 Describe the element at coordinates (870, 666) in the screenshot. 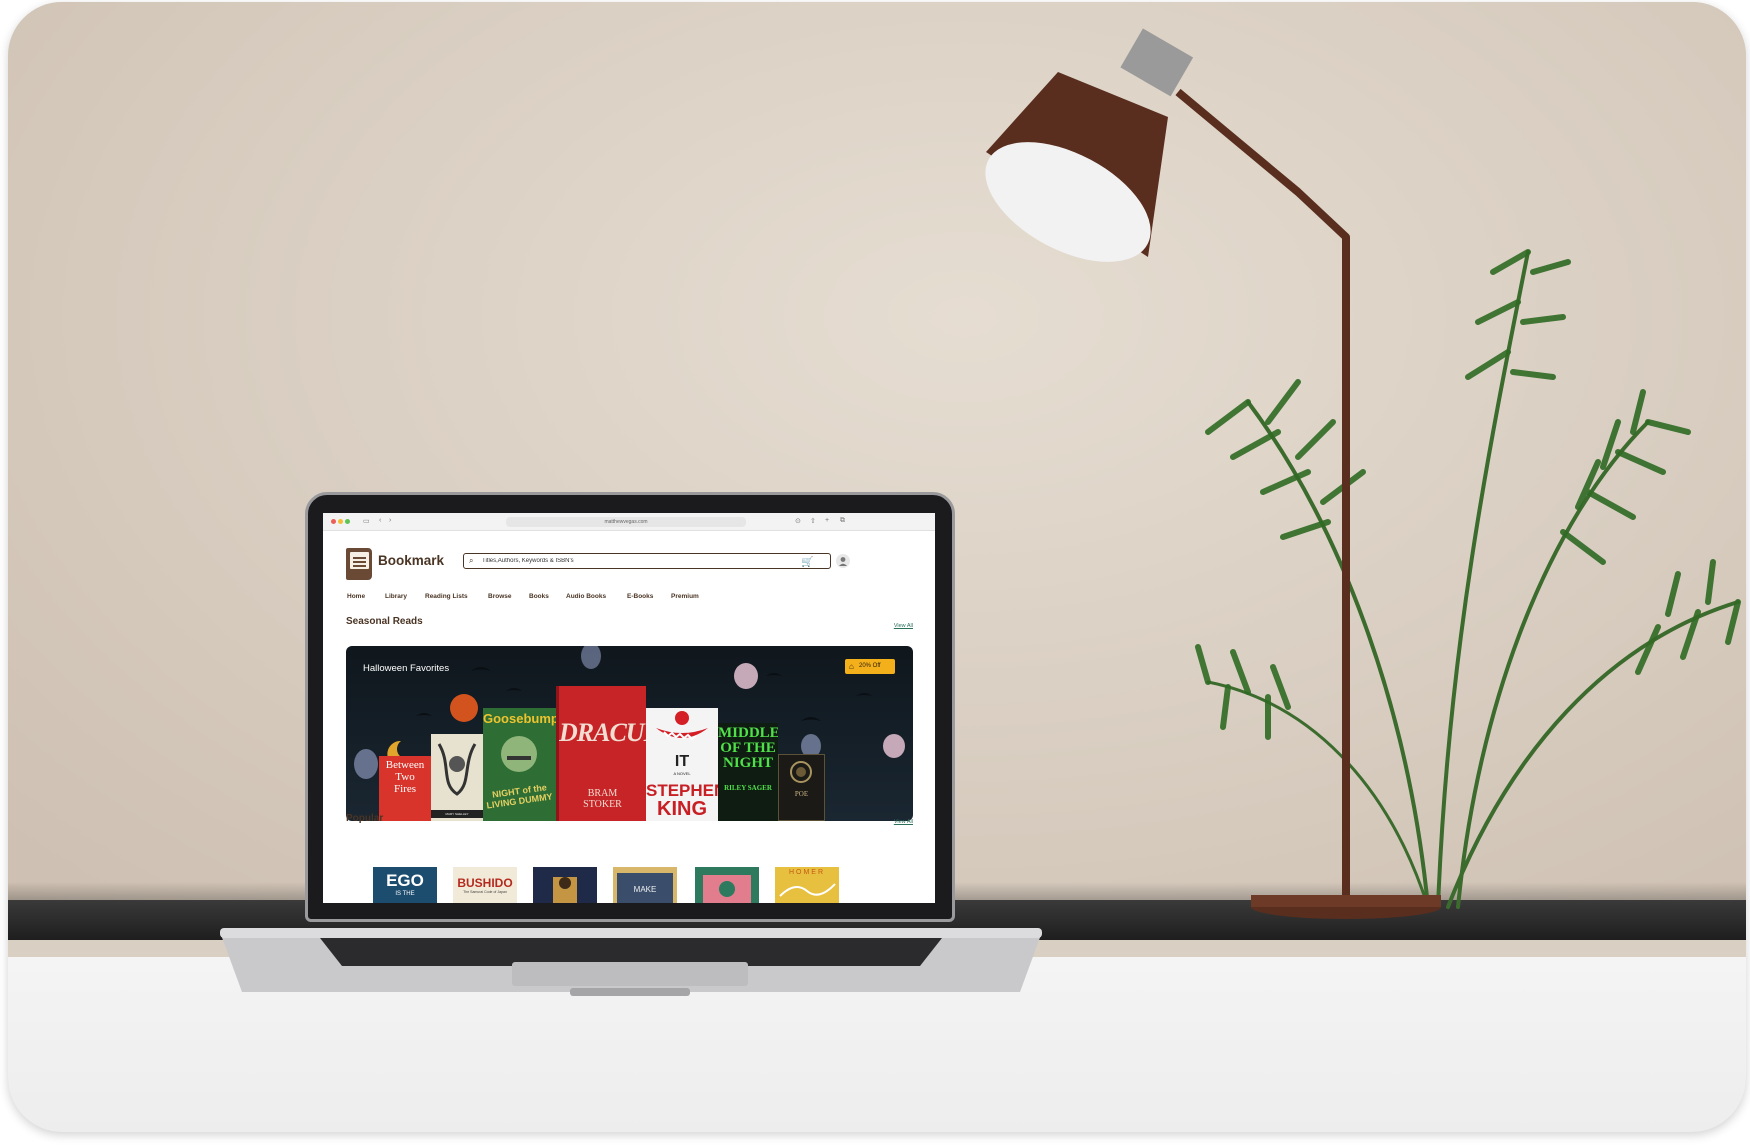

I see `discount-badge: ⌂ 20% Off` at that location.